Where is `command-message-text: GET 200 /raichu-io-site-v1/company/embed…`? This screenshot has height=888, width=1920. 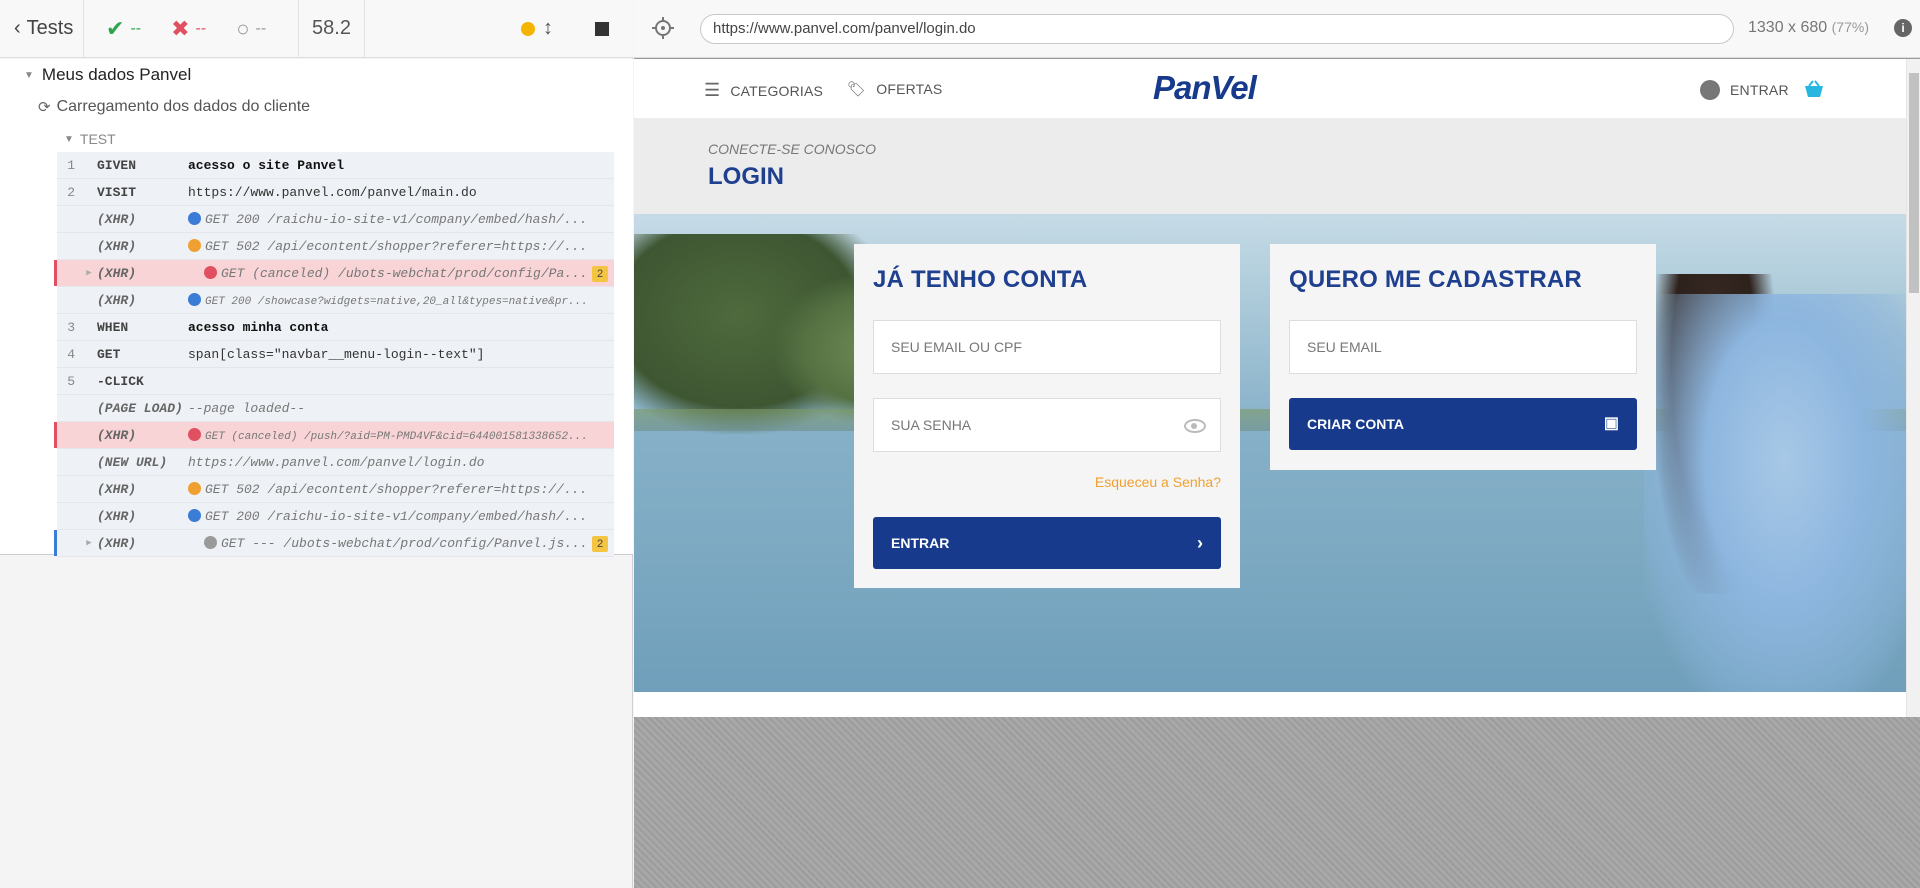 command-message-text: GET 200 /raichu-io-site-v1/company/embed… is located at coordinates (396, 219).